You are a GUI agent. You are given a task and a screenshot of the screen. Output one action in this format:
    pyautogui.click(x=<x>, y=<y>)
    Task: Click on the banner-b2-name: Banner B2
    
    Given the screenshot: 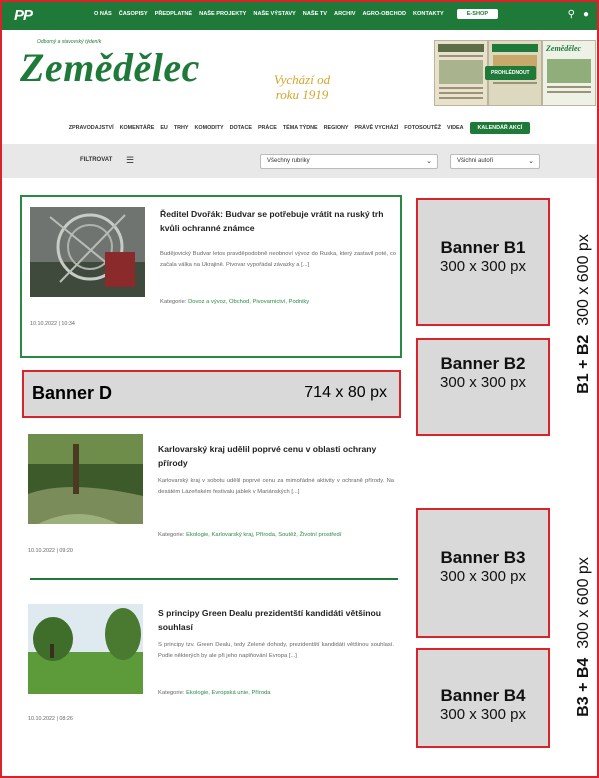 What is the action you would take?
    pyautogui.click(x=483, y=363)
    